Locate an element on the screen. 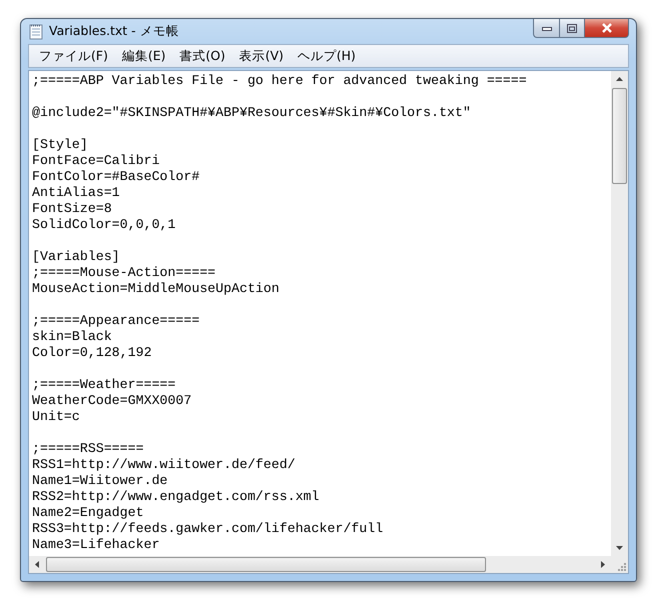  menu-item: 編集(E) is located at coordinates (143, 56).